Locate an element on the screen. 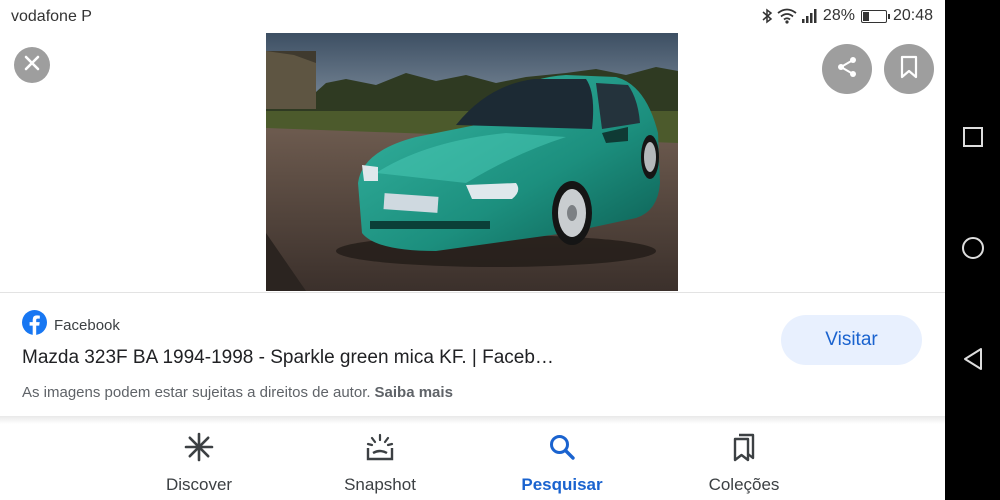 The height and width of the screenshot is (500, 1000). search-icon is located at coordinates (562, 449).